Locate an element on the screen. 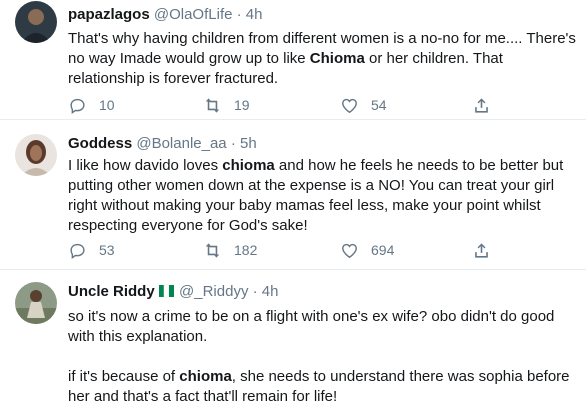 The height and width of the screenshot is (407, 586). highlighted-keyword: Chioma is located at coordinates (337, 58).